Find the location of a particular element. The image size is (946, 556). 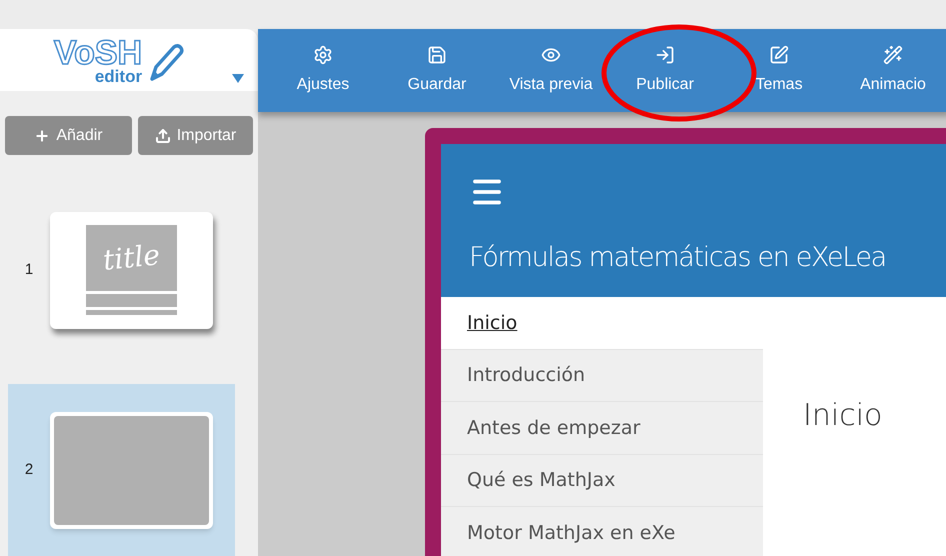

thumbnail-title-text: title is located at coordinates (131, 258).